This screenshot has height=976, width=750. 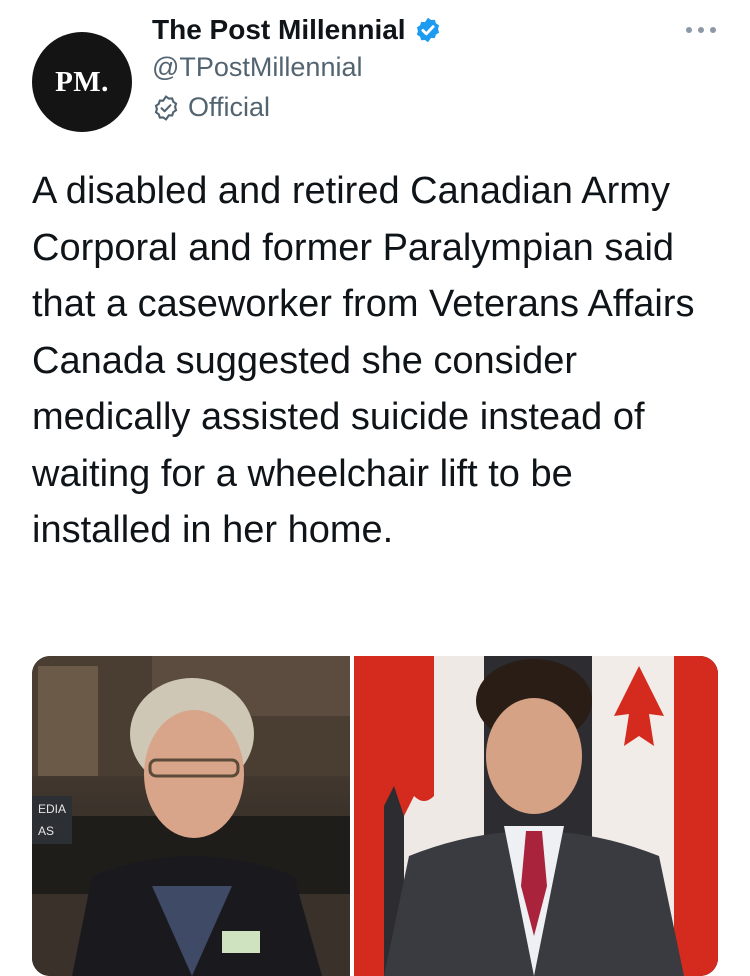 I want to click on avatar: PM., so click(x=82, y=82).